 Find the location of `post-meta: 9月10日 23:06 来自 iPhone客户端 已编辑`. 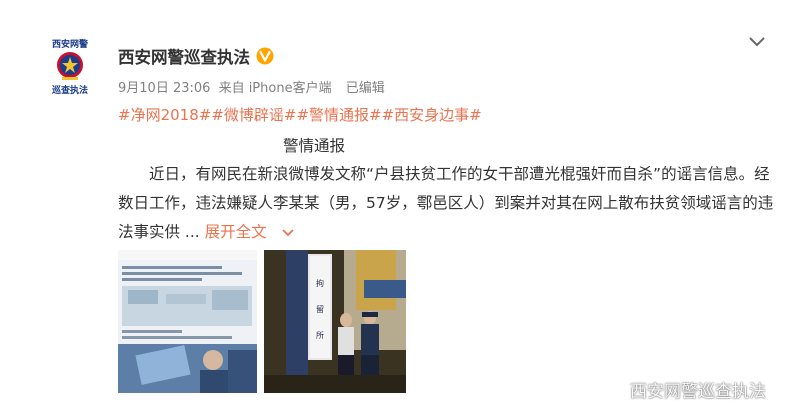

post-meta: 9月10日 23:06 来自 iPhone客户端 已编辑 is located at coordinates (253, 86).